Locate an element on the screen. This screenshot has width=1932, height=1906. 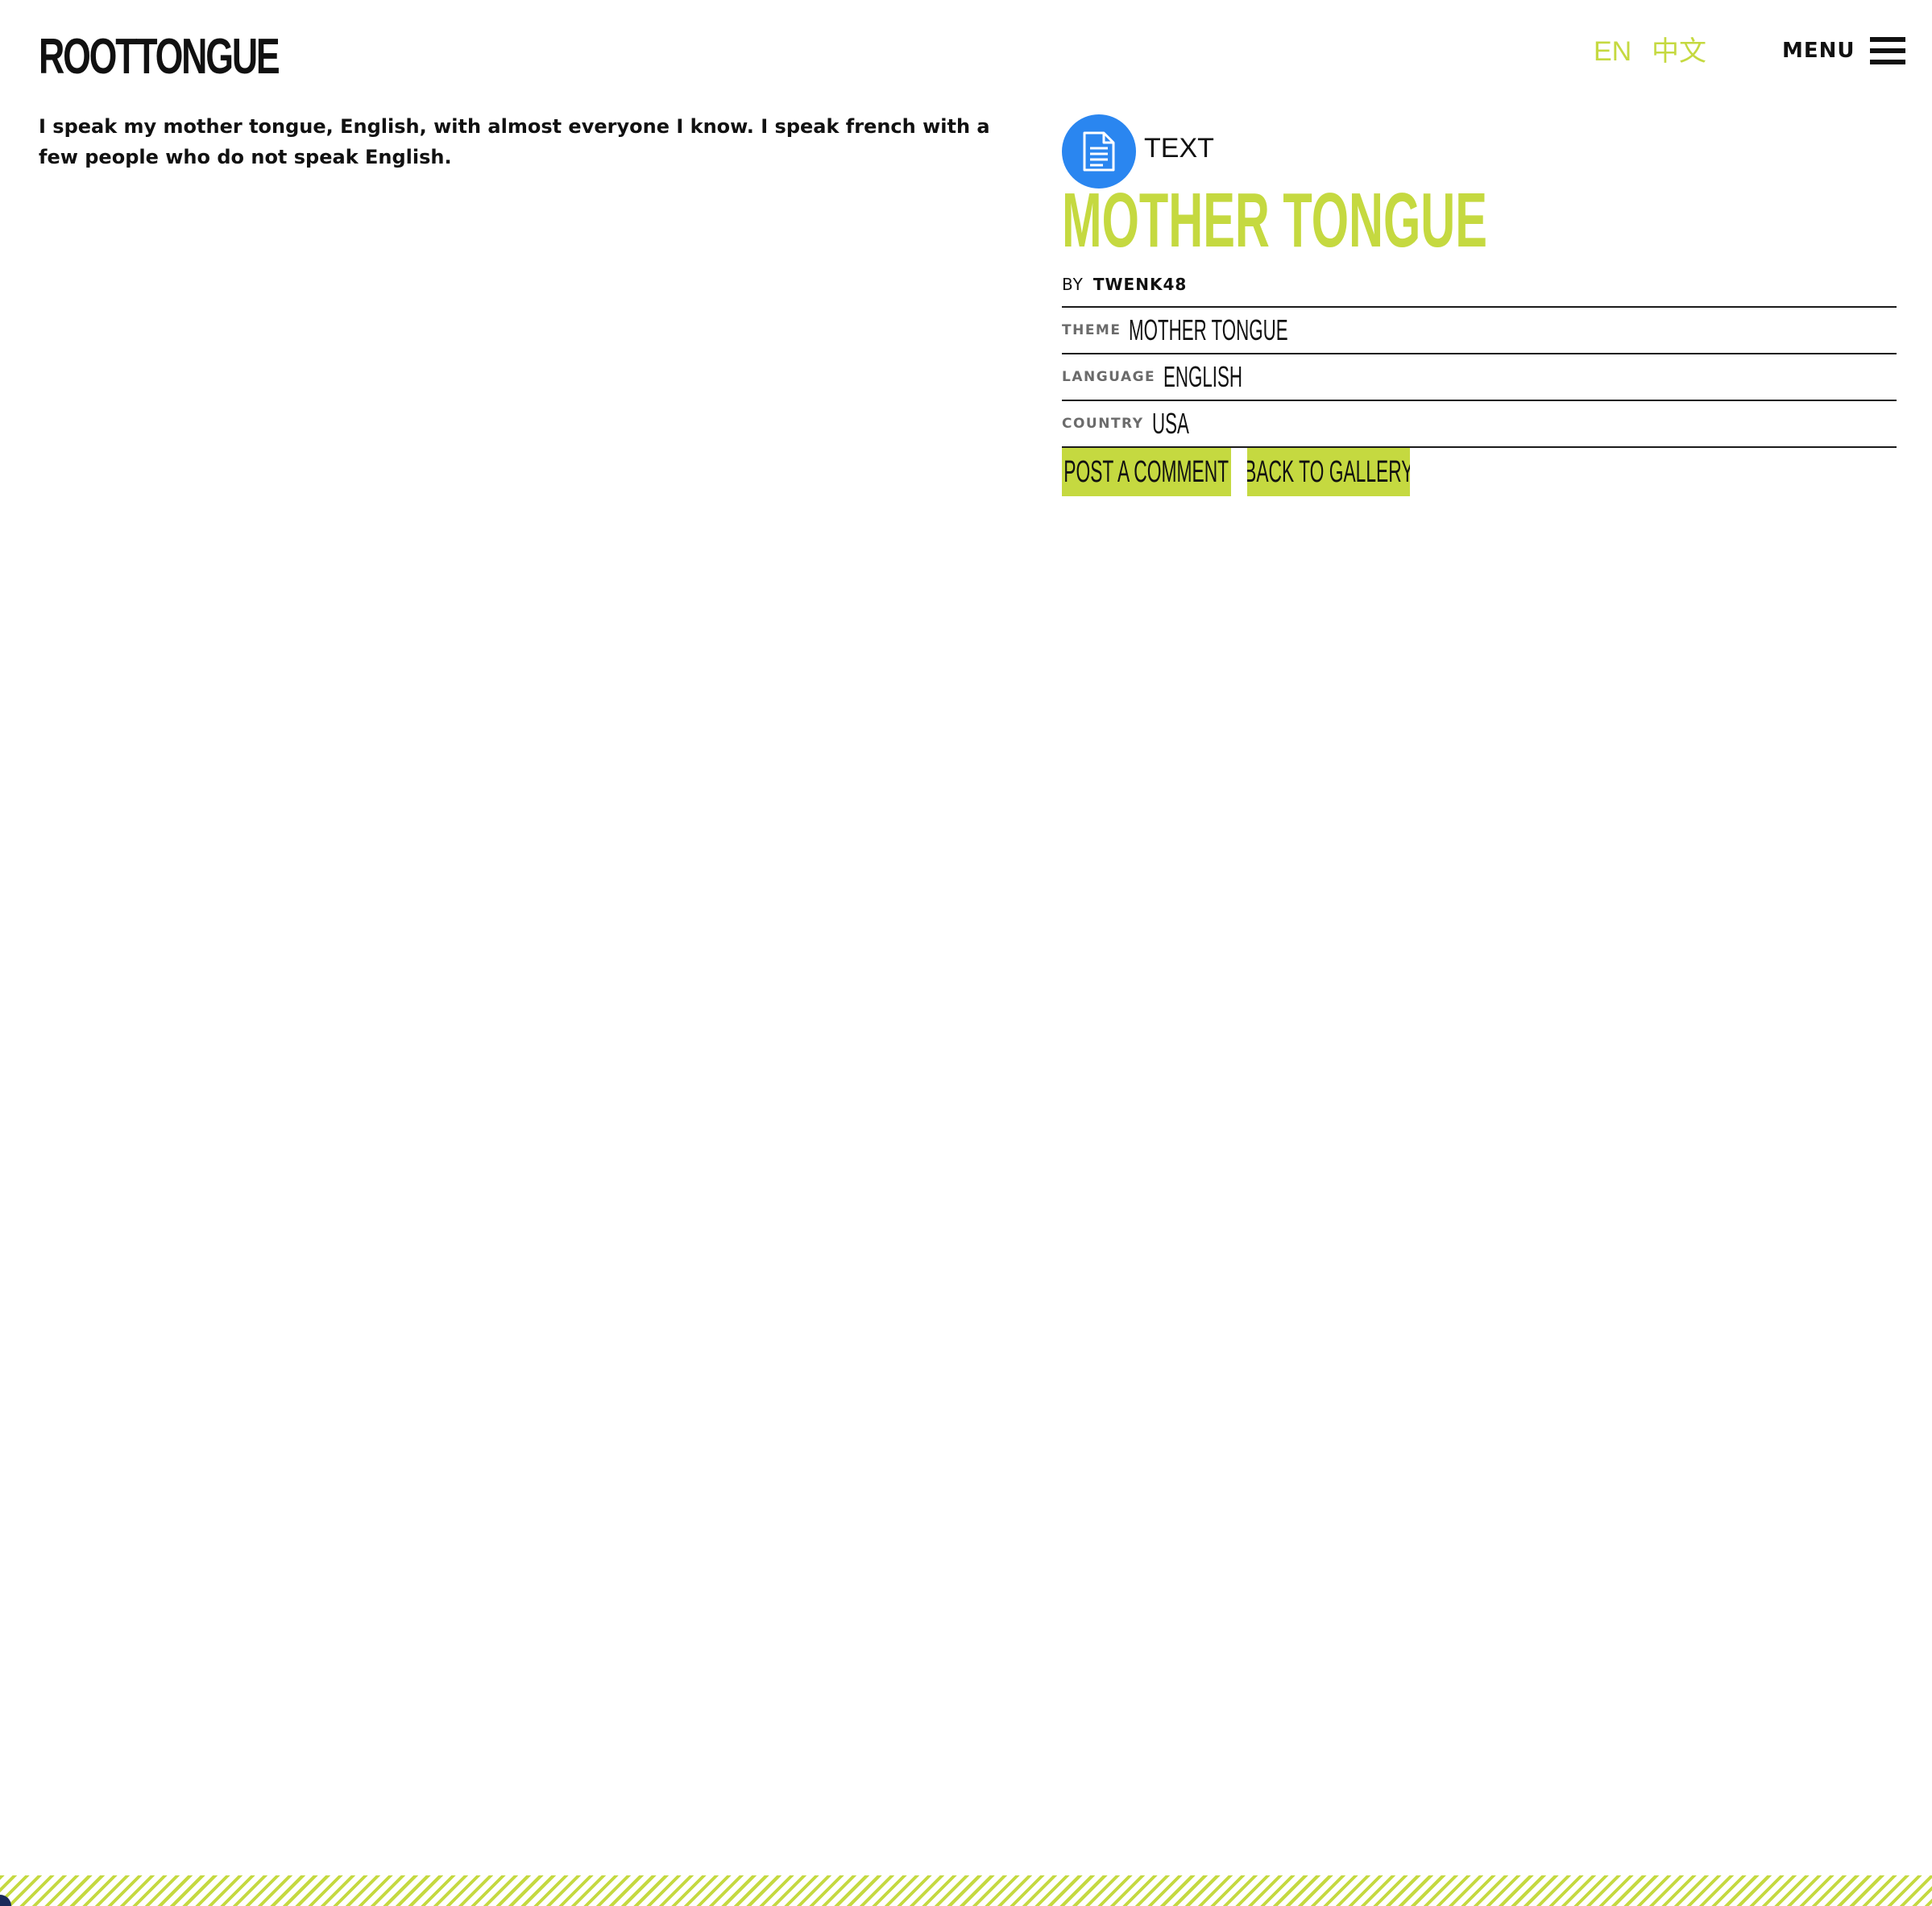
language-zh-link: 中文 is located at coordinates (1679, 51).